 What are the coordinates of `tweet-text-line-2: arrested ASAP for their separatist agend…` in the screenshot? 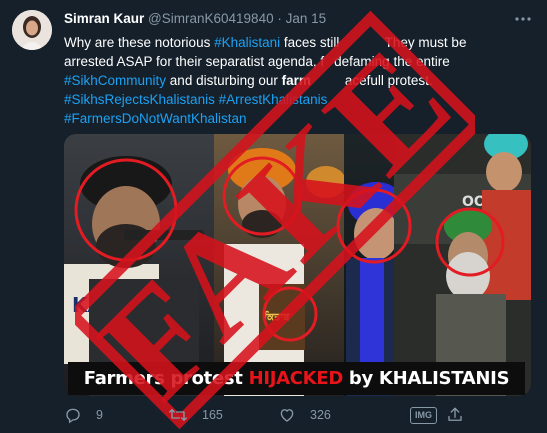 It's located at (299, 61).